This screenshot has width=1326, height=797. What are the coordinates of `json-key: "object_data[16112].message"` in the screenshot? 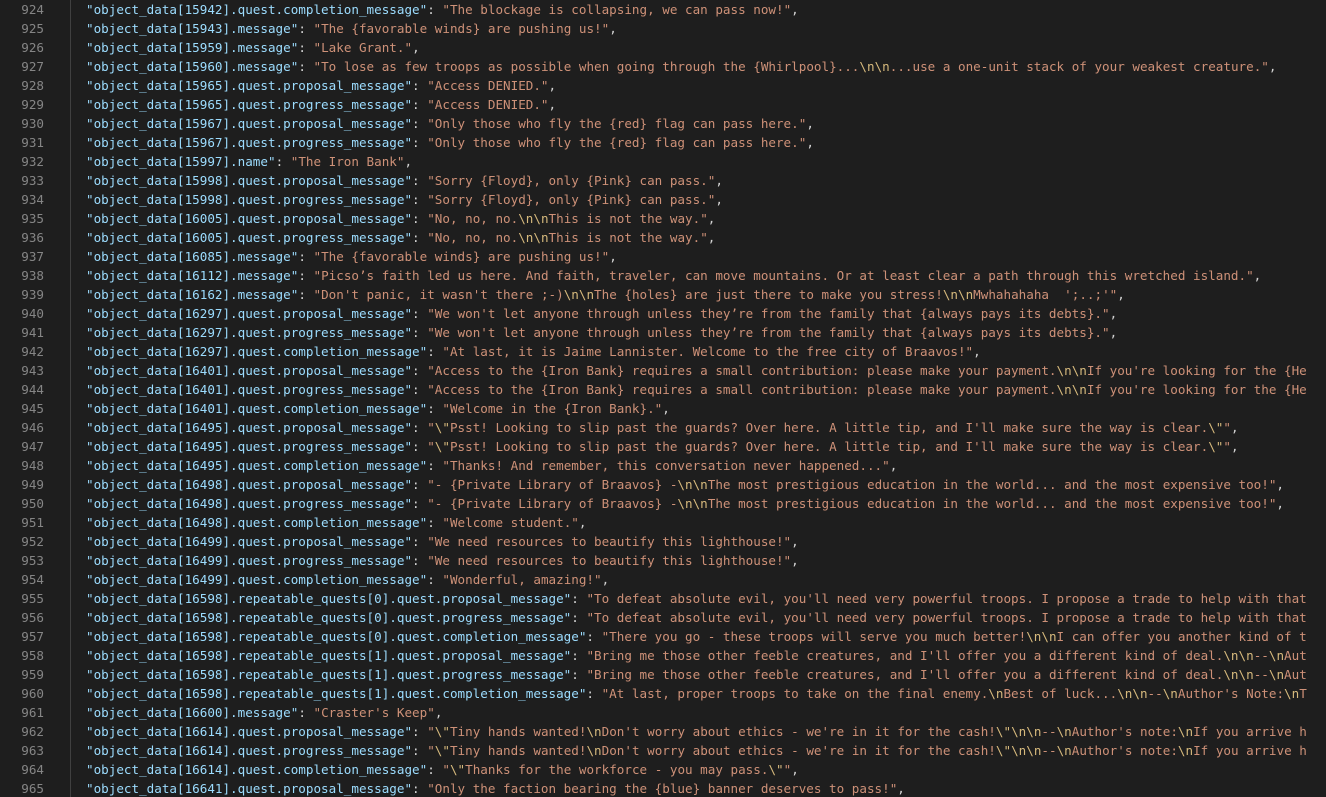 It's located at (192, 275).